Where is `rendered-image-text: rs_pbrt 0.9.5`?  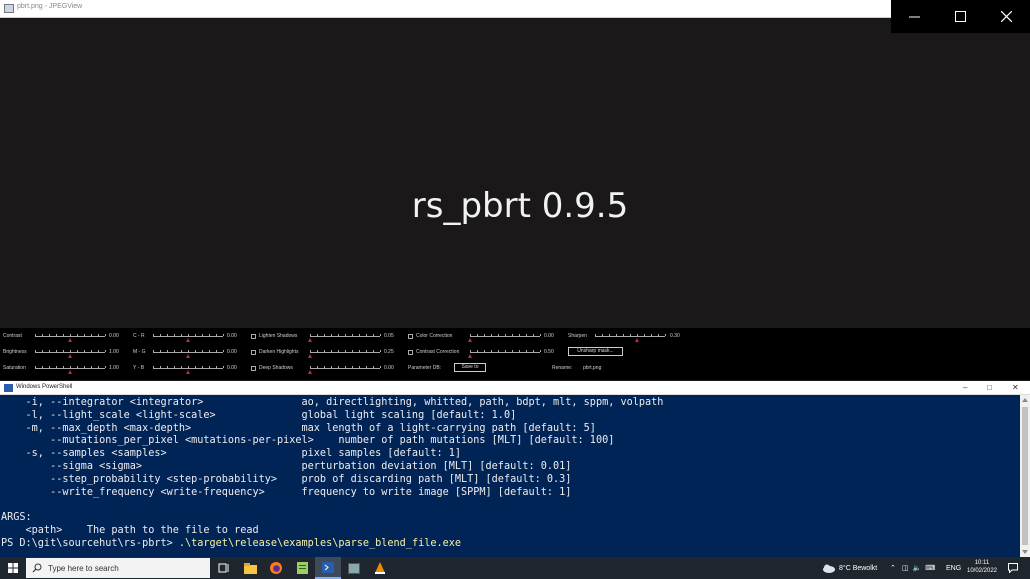 rendered-image-text: rs_pbrt 0.9.5 is located at coordinates (520, 206).